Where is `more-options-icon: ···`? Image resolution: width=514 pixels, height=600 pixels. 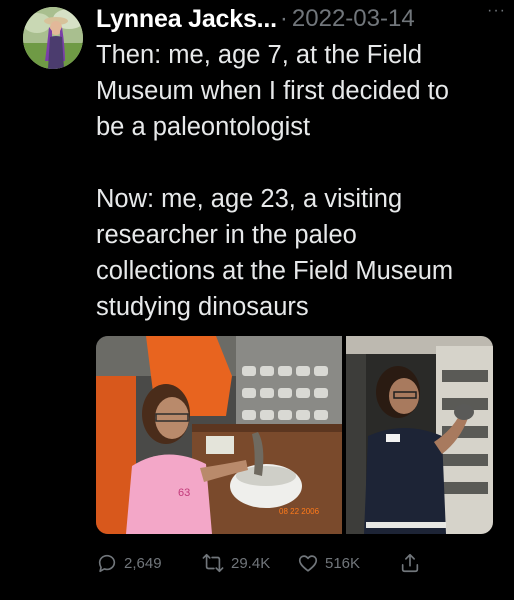
more-options-icon: ··· is located at coordinates (496, 11).